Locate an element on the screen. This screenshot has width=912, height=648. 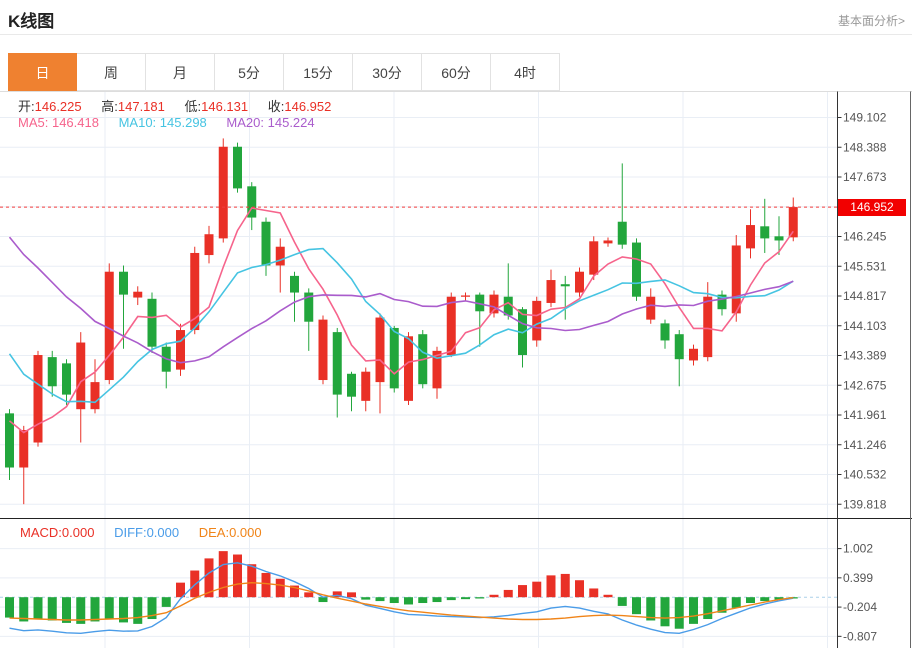
ma5-value: 146.418 is located at coordinates (75, 122).